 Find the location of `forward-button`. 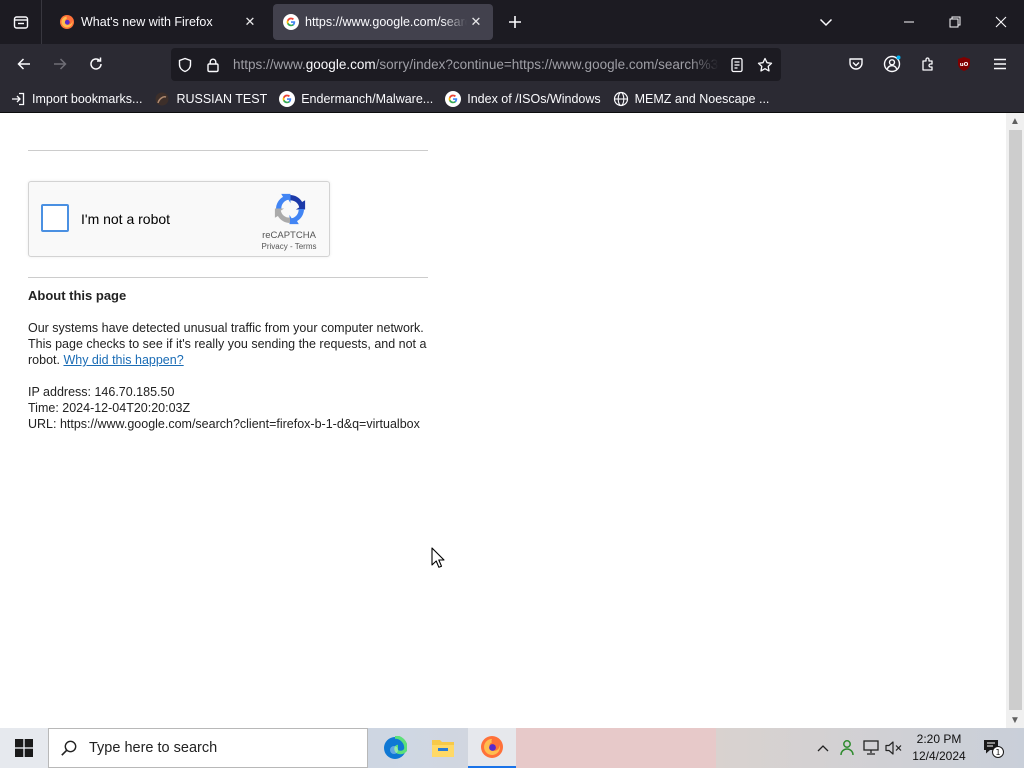

forward-button is located at coordinates (60, 64).